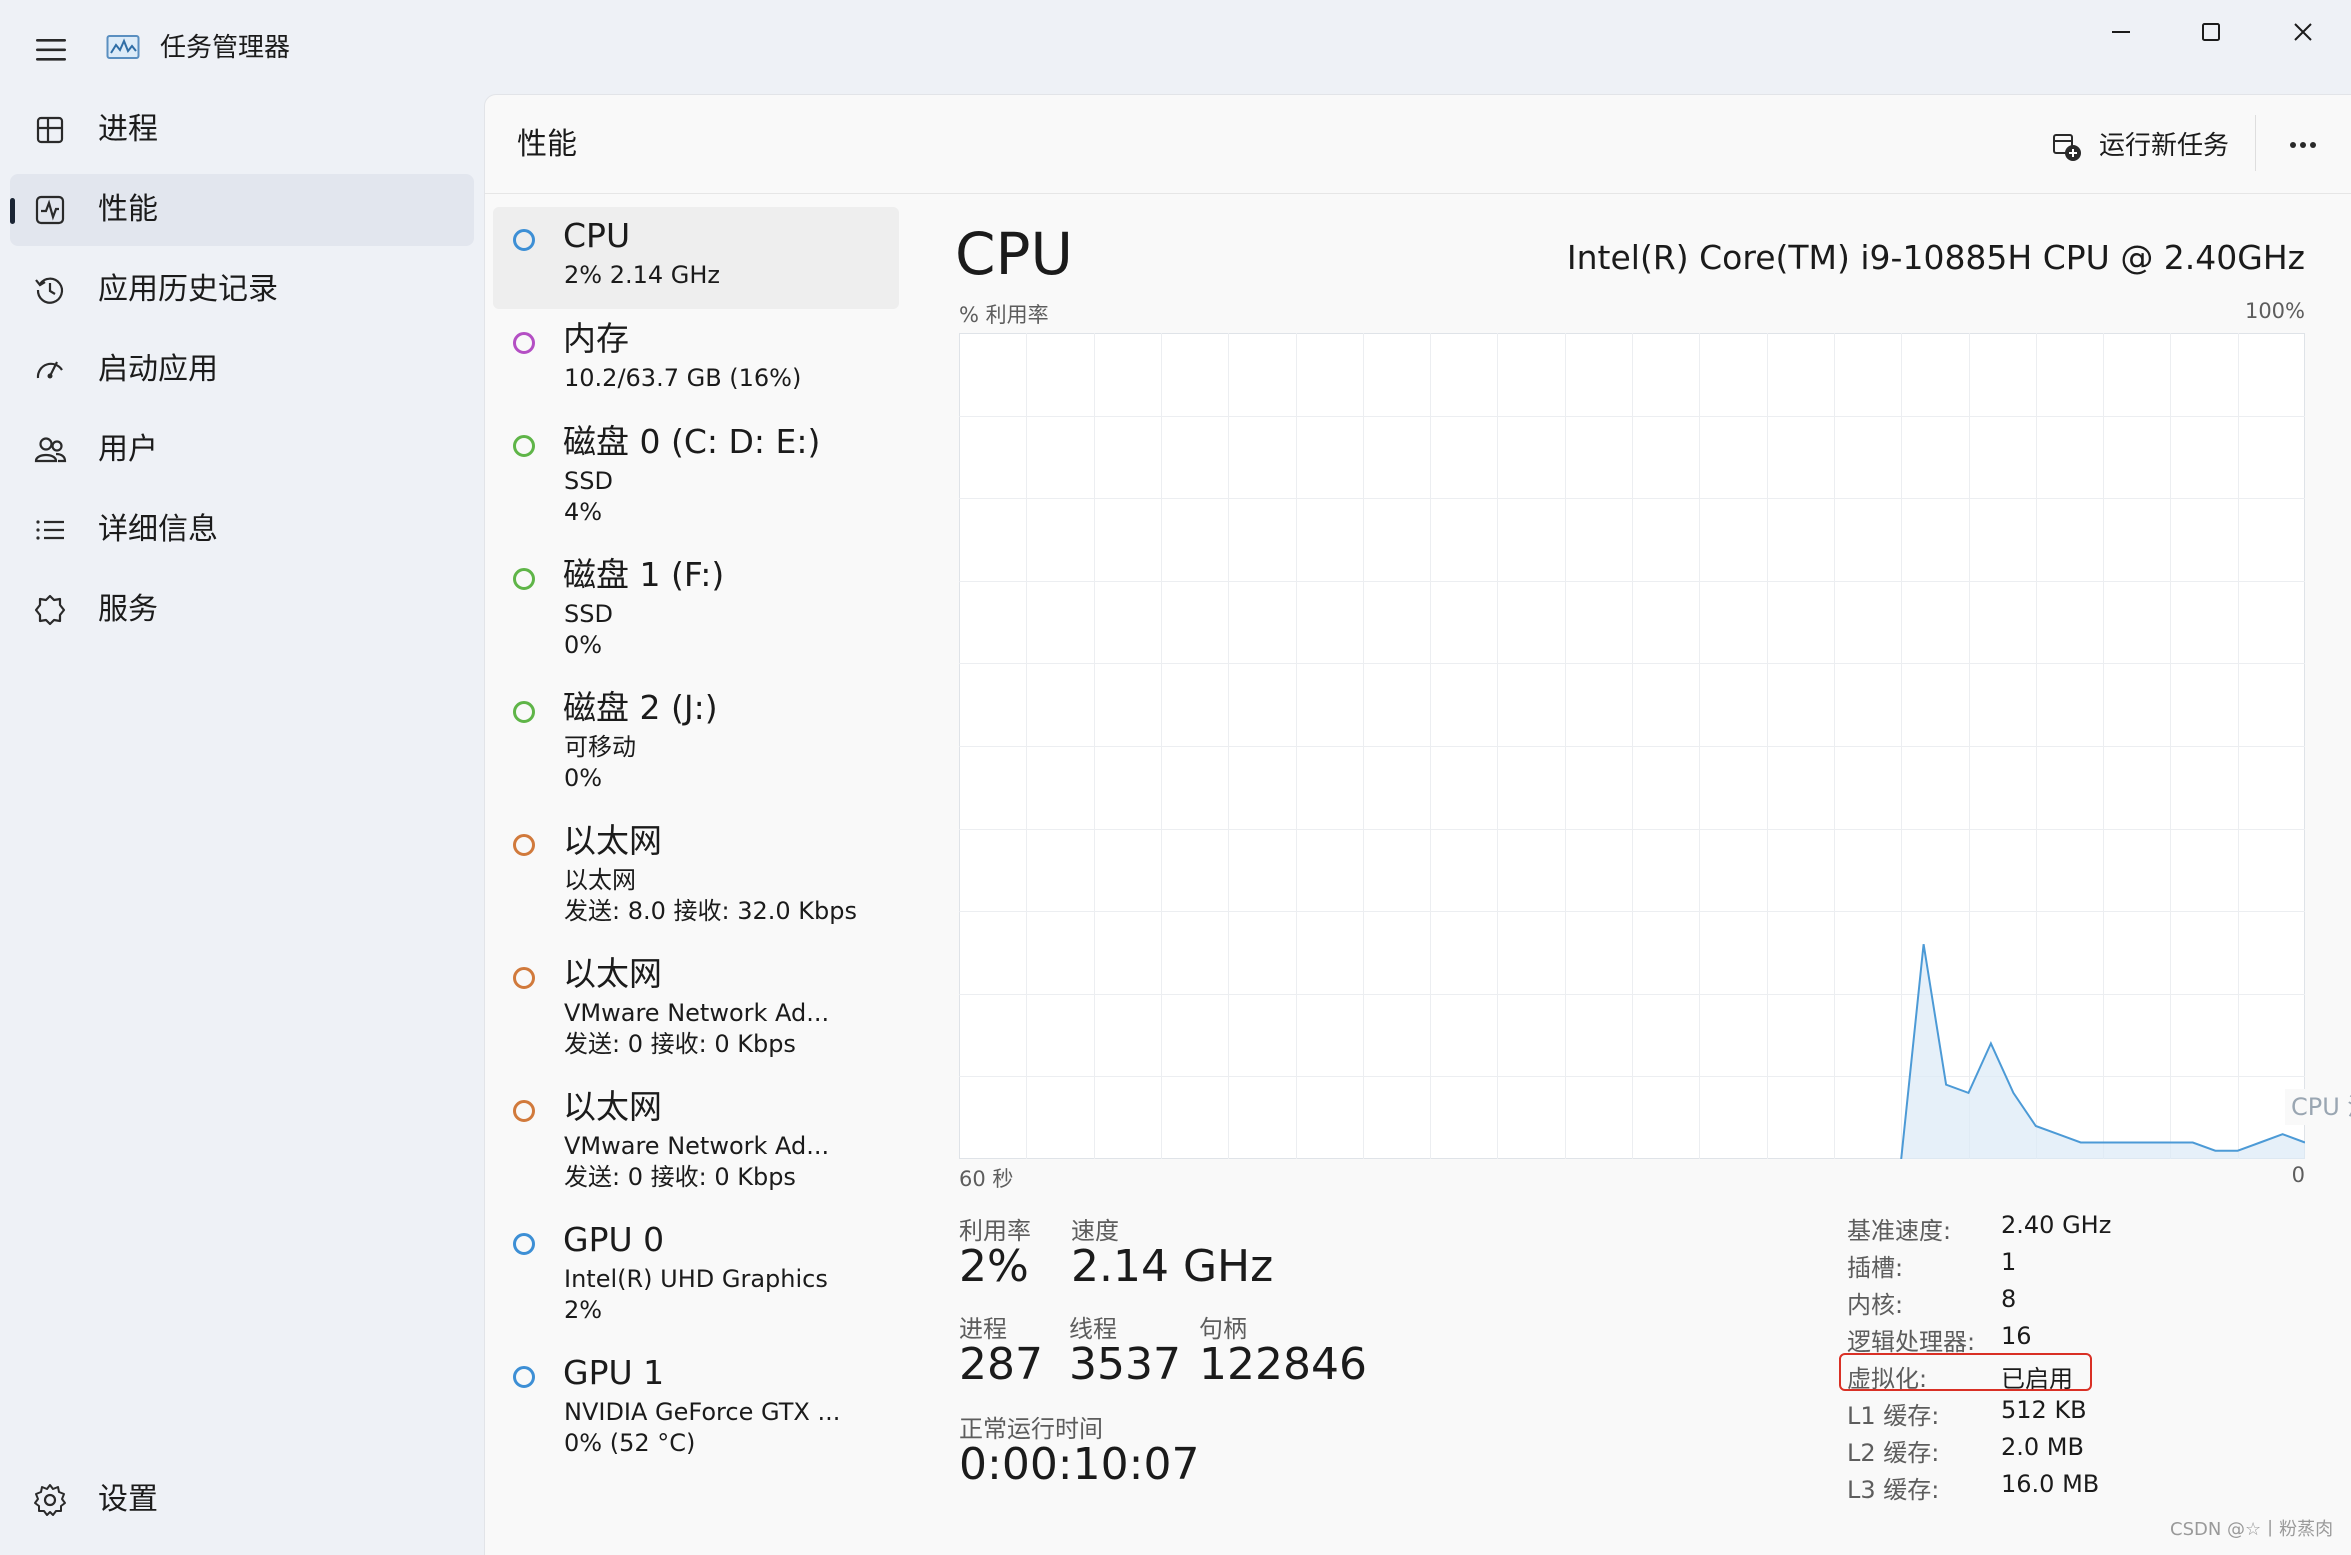 Image resolution: width=2351 pixels, height=1555 pixels. Describe the element at coordinates (50, 130) in the screenshot. I see `processes-icon` at that location.